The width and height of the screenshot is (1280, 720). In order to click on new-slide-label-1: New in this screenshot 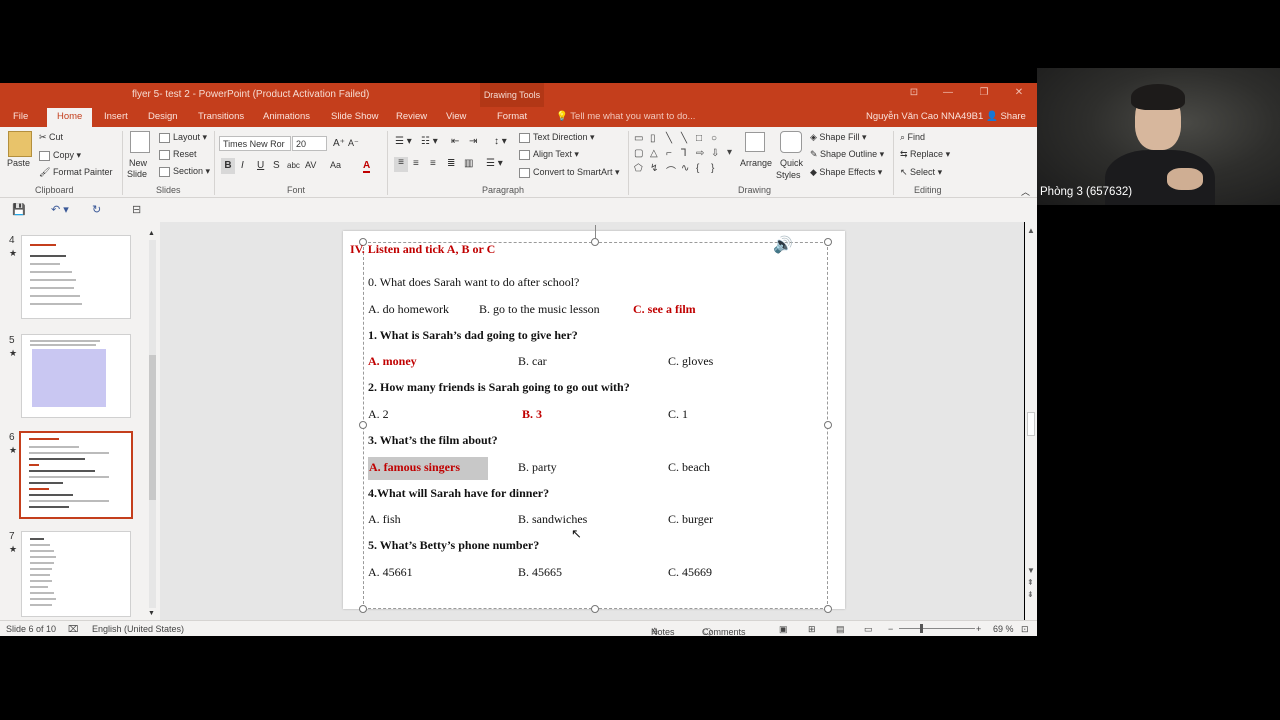, I will do `click(138, 163)`.